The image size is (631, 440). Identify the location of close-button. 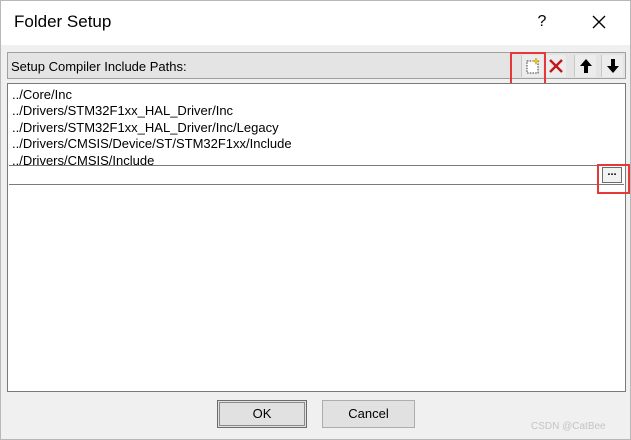
(599, 22).